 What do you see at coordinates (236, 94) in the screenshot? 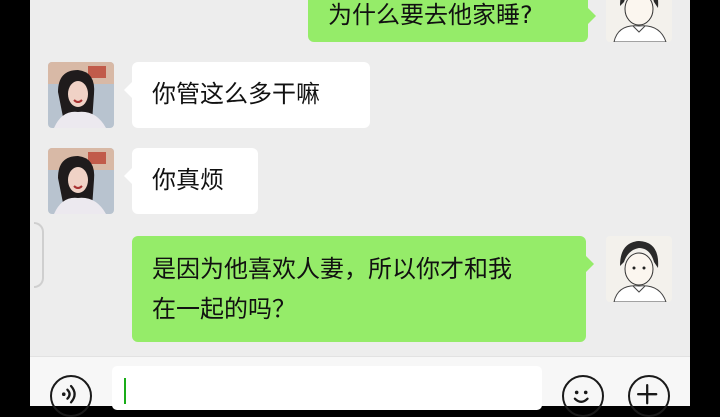
I see `message-text: 你管这么多干嘛` at bounding box center [236, 94].